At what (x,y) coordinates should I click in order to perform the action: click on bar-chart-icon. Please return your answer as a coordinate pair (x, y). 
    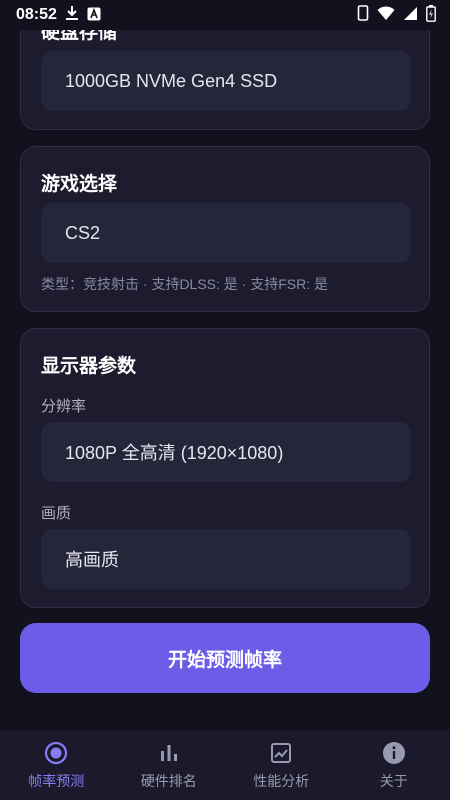
    Looking at the image, I should click on (169, 753).